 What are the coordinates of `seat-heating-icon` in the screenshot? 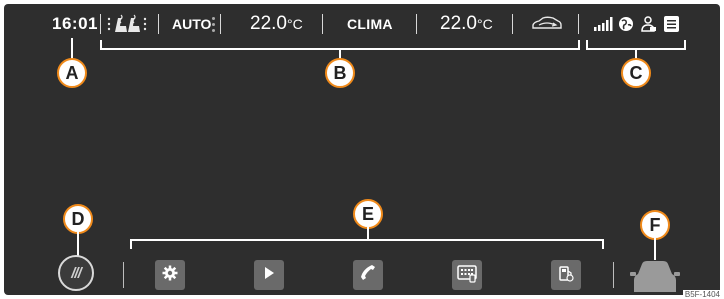 It's located at (128, 24).